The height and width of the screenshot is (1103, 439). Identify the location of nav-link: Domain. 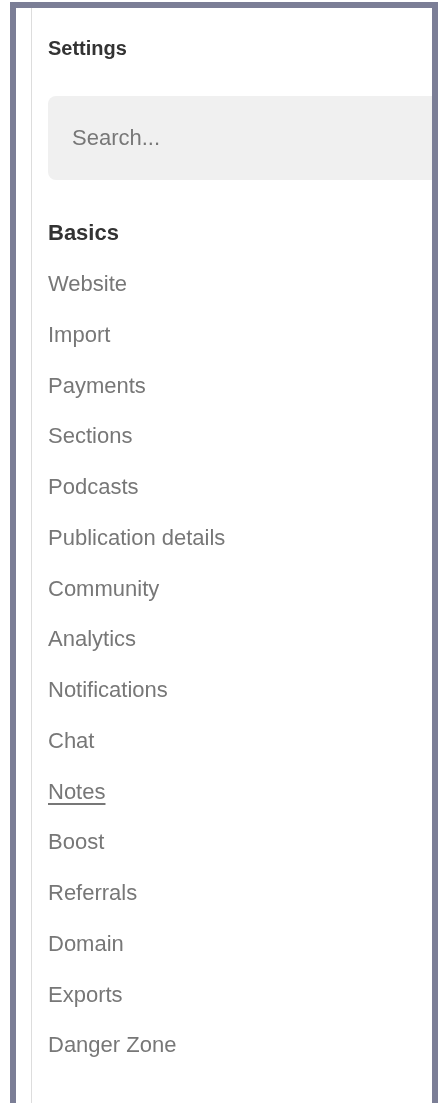
(86, 943).